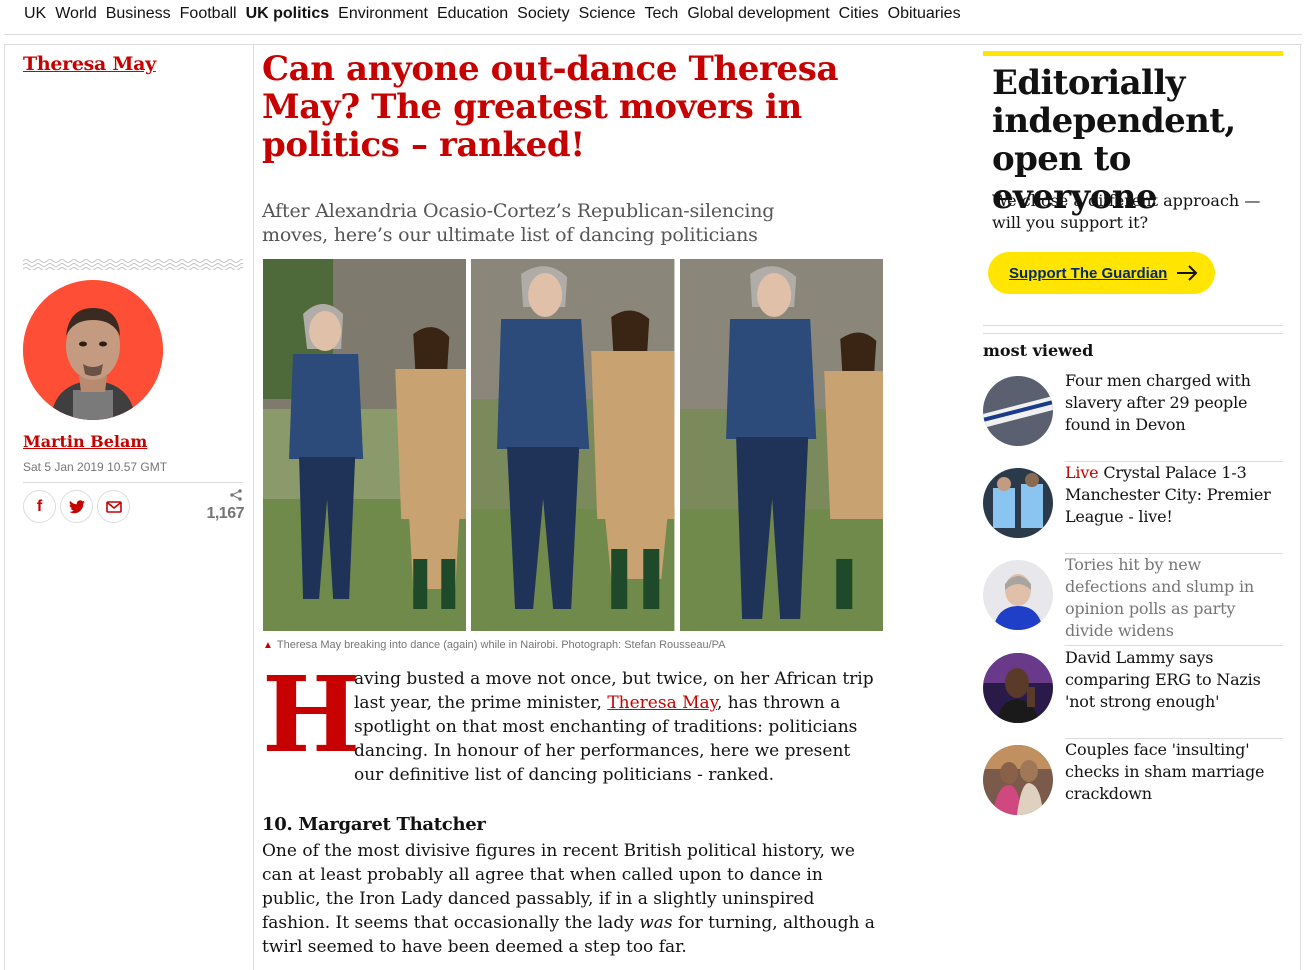  I want to click on police-tape-image, so click(1018, 411).